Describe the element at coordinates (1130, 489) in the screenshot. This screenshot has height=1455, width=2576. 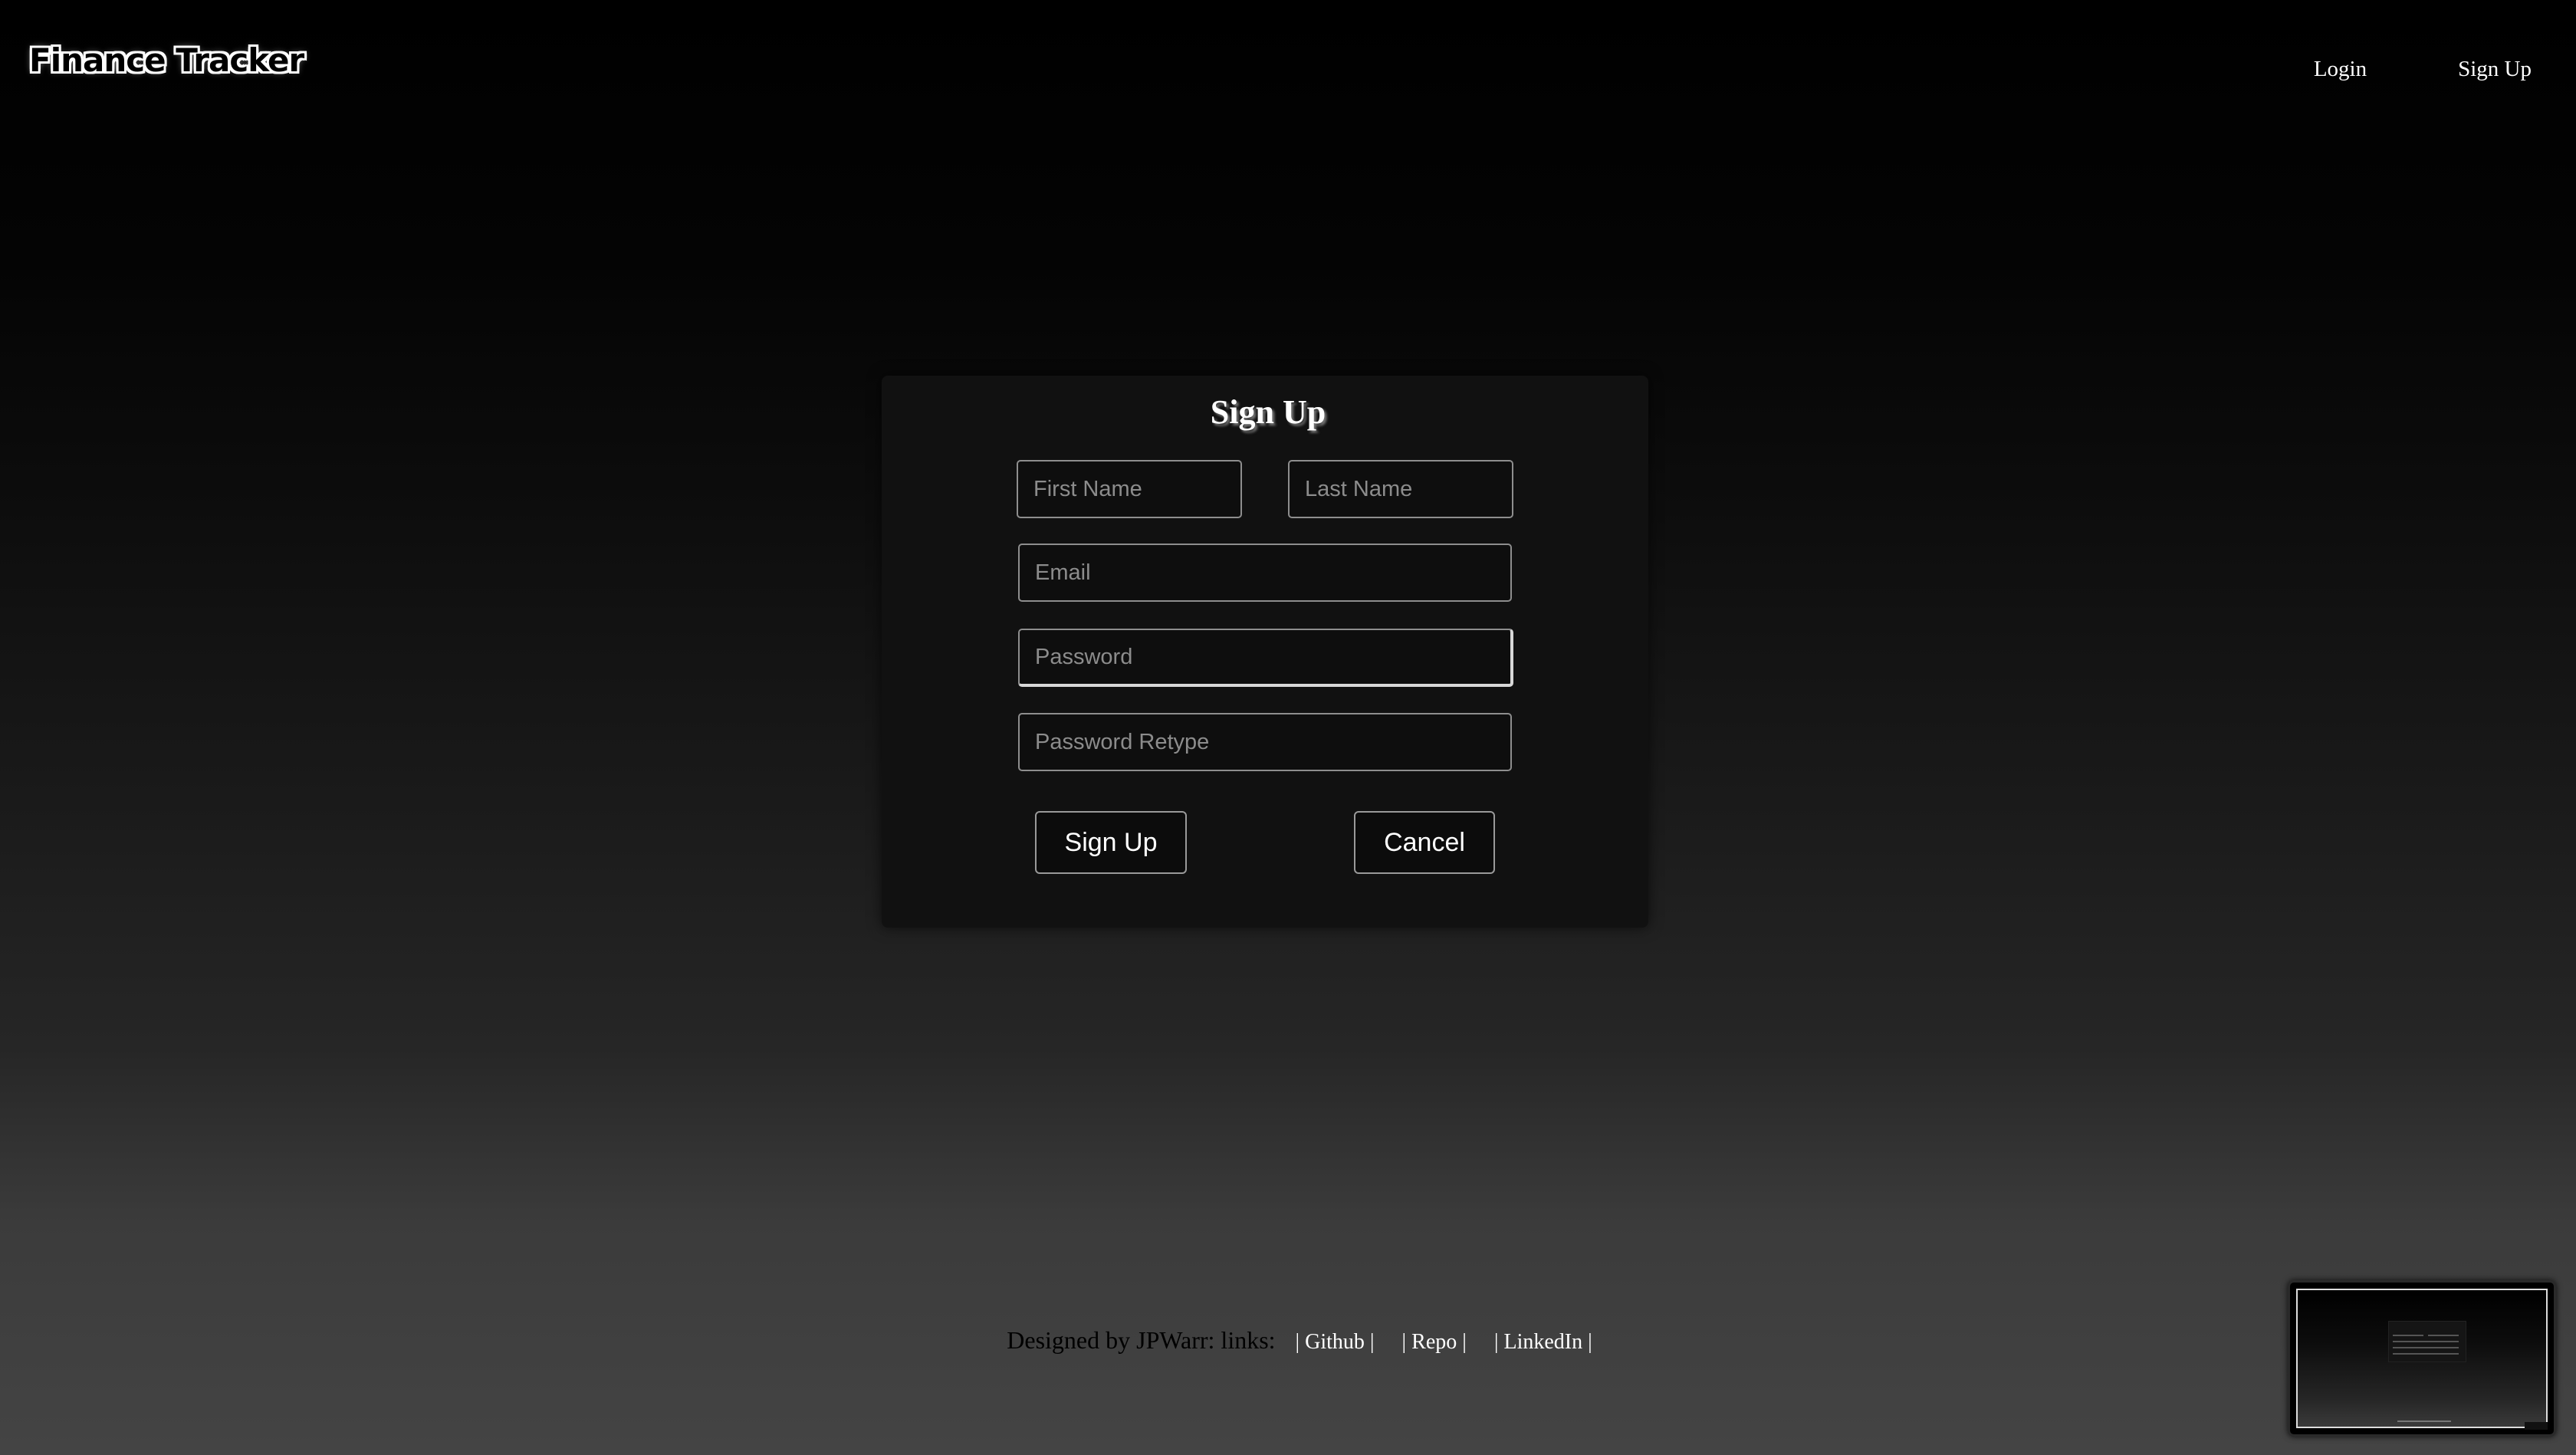
I see `first-name-input` at that location.